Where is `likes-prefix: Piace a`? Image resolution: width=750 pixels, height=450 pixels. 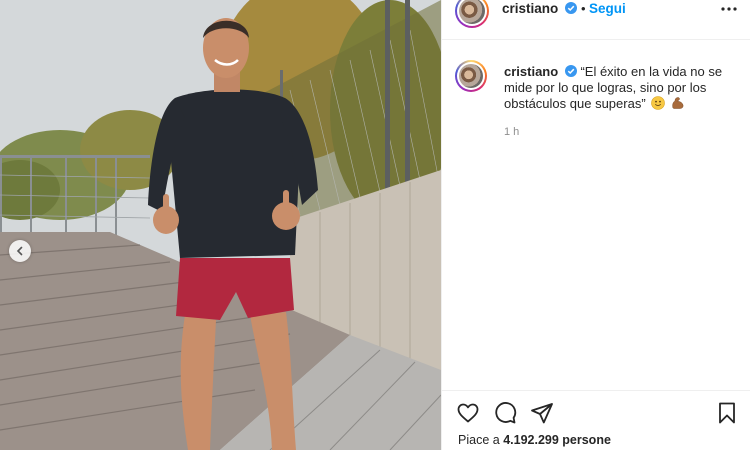 likes-prefix: Piace a is located at coordinates (479, 440).